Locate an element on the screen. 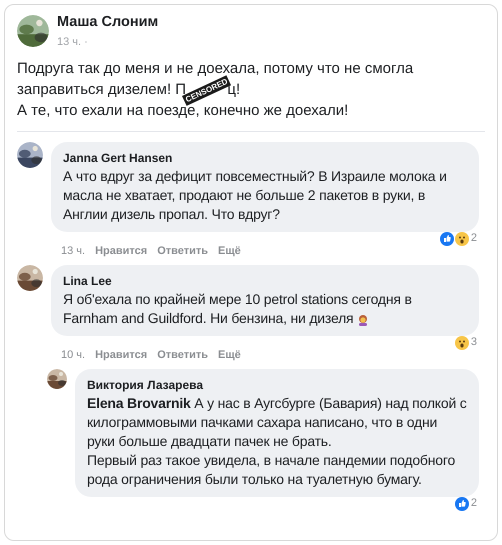  comment-time: 13 ч. is located at coordinates (73, 251).